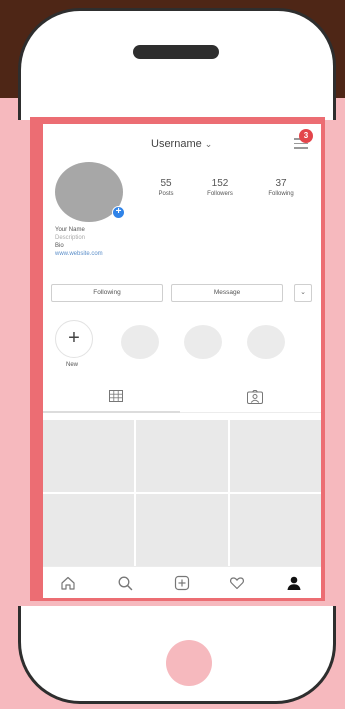  Describe the element at coordinates (166, 183) in the screenshot. I see `posts-count: 55` at that location.